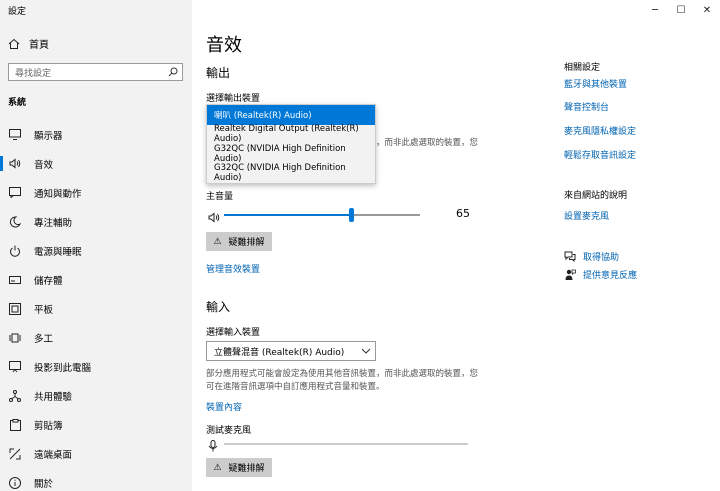  I want to click on input-device-label: 選擇輸入裝置, so click(233, 333).